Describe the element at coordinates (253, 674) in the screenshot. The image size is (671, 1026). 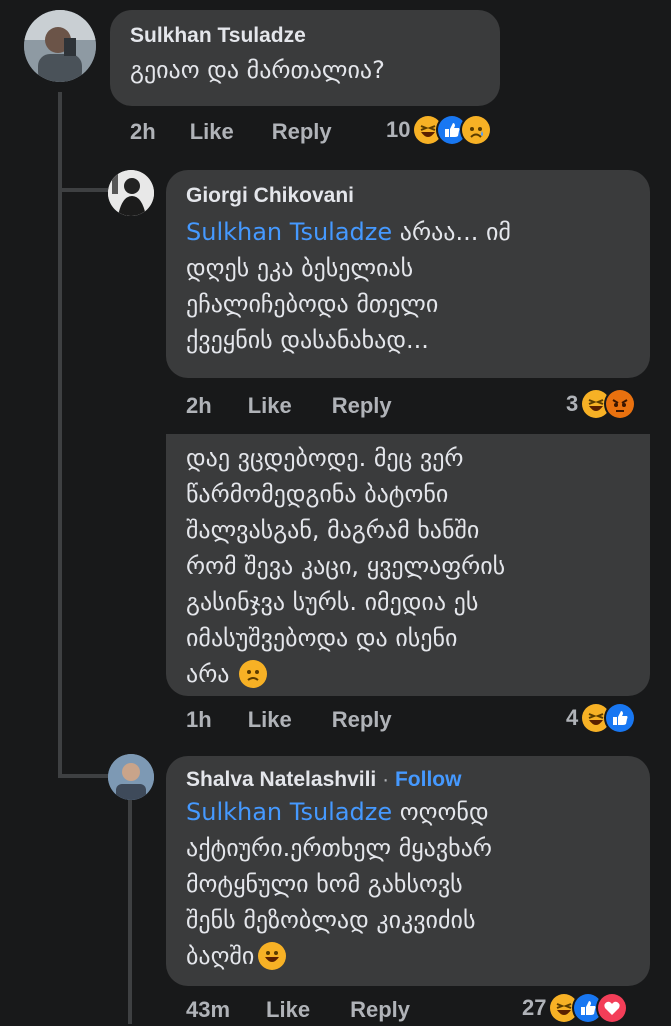
I see `sad-face-icon` at that location.